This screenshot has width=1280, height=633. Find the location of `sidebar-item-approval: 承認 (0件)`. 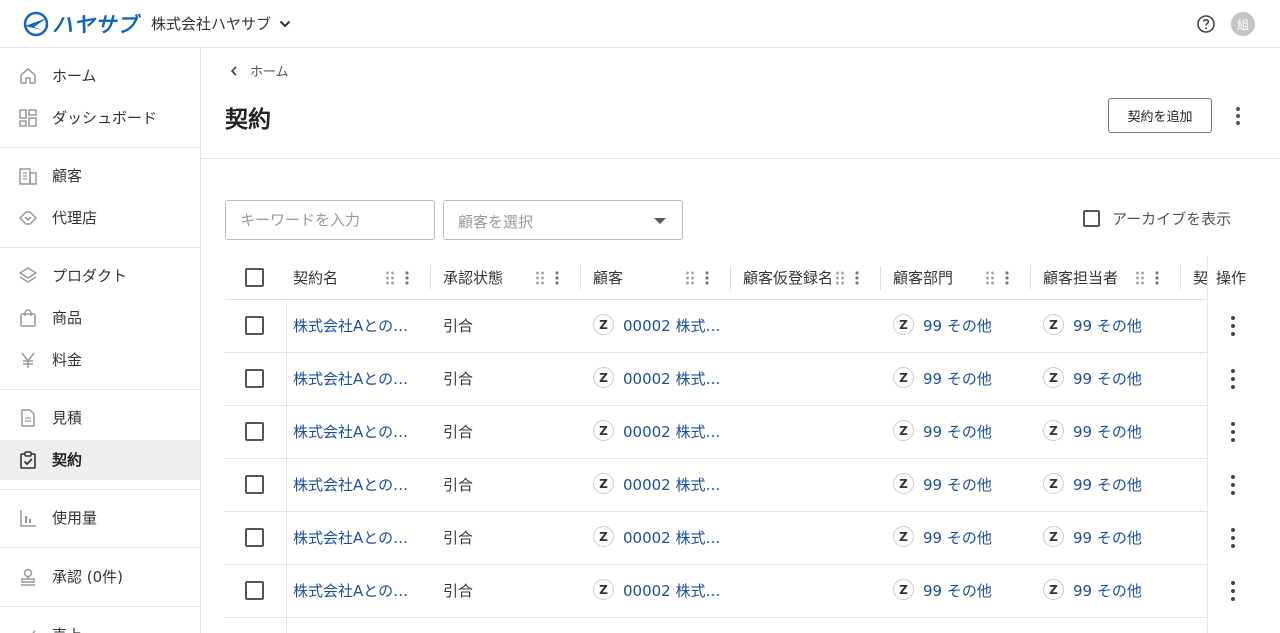

sidebar-item-approval: 承認 (0件) is located at coordinates (100, 577).